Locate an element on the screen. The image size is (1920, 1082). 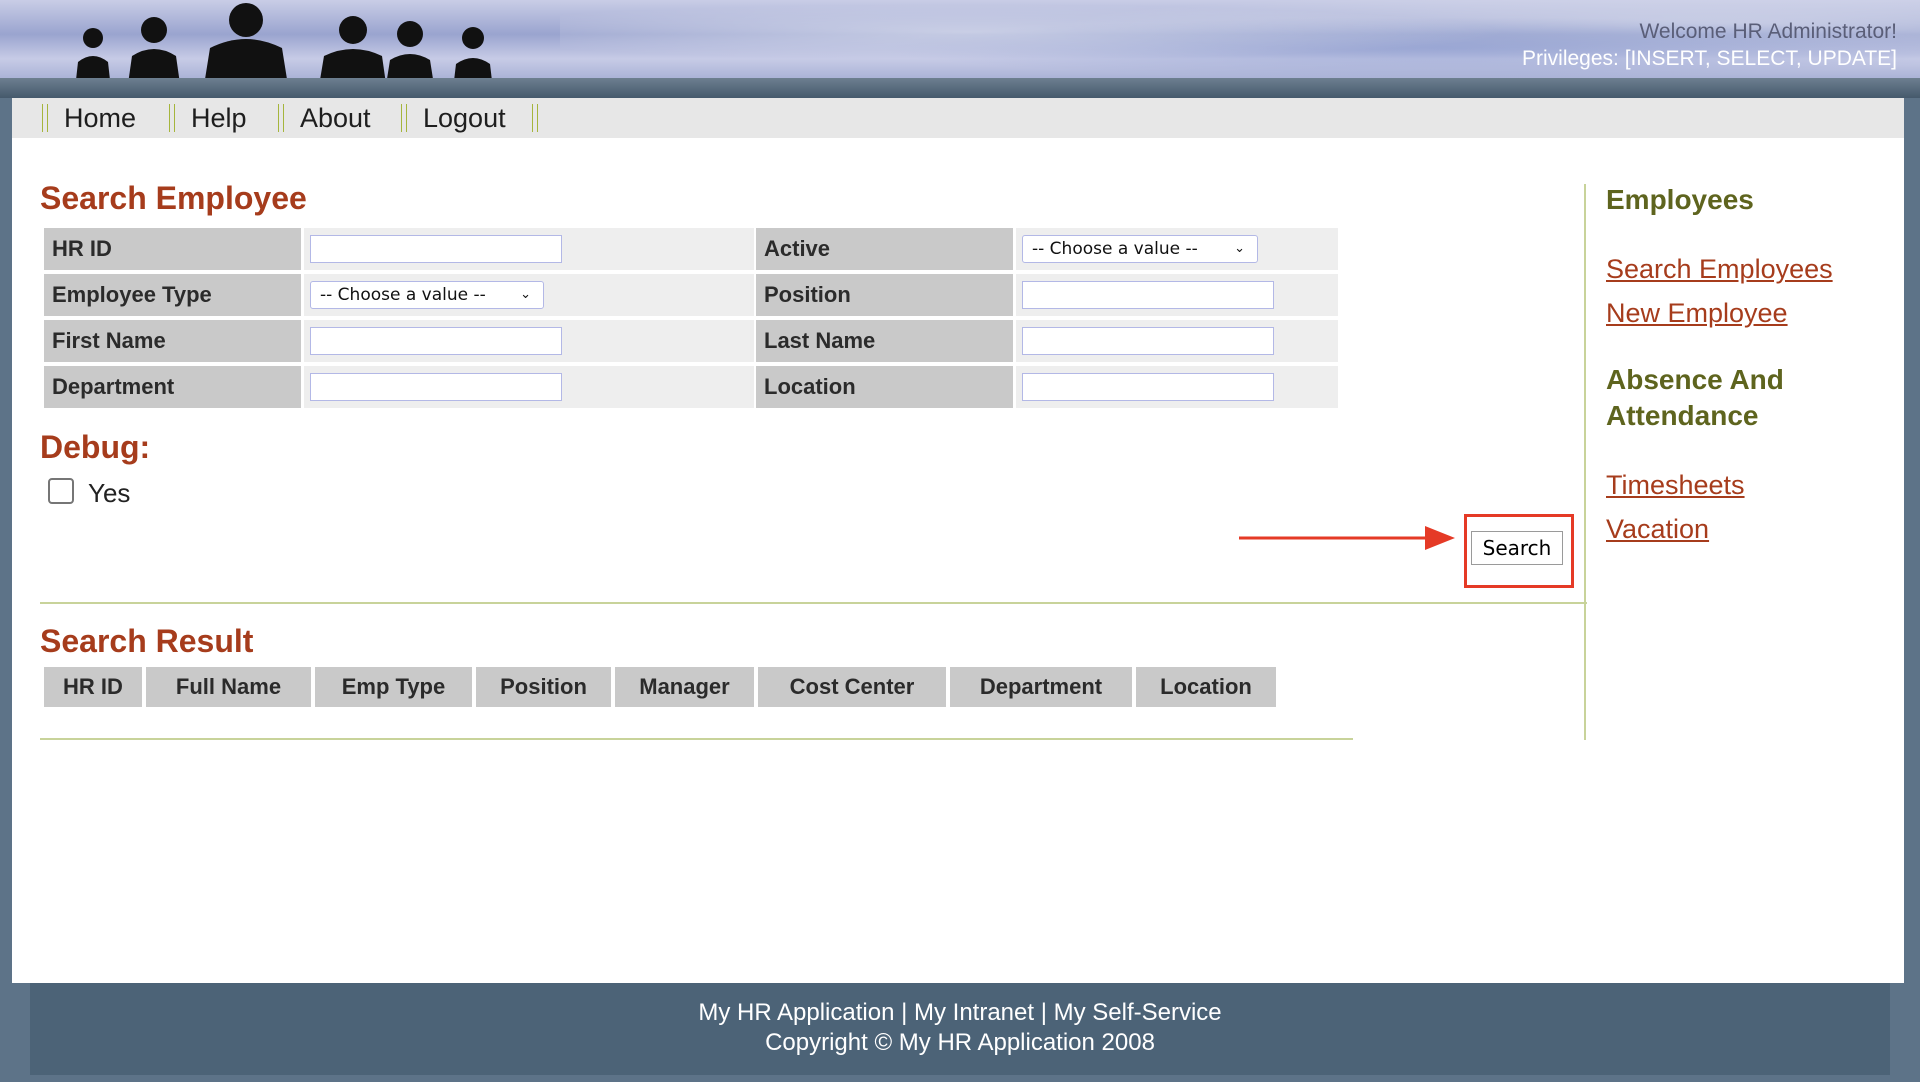
last-name-label: Last Name is located at coordinates (884, 341).